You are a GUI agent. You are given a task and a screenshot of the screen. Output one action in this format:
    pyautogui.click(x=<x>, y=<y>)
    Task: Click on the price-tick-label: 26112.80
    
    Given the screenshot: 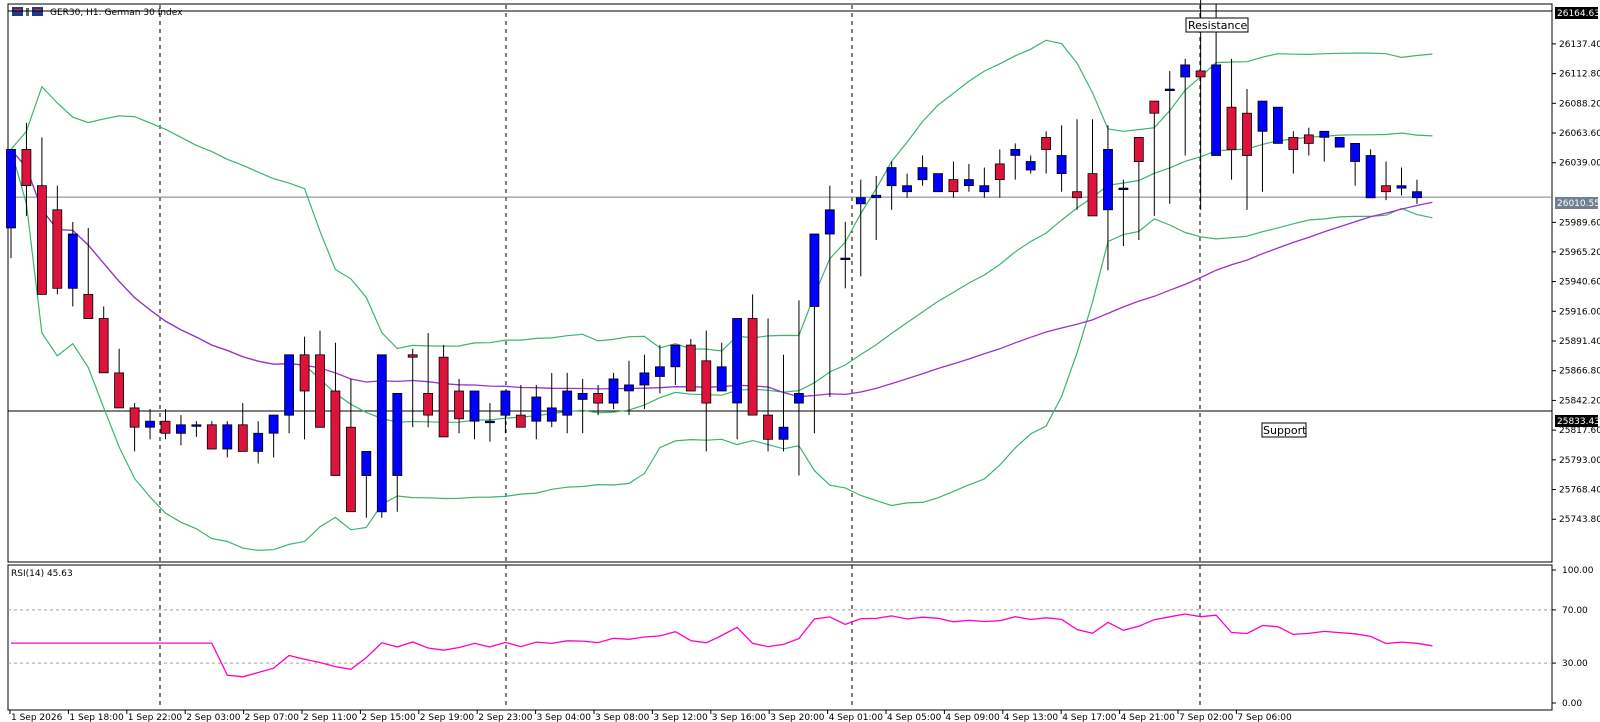 What is the action you would take?
    pyautogui.click(x=1579, y=75)
    